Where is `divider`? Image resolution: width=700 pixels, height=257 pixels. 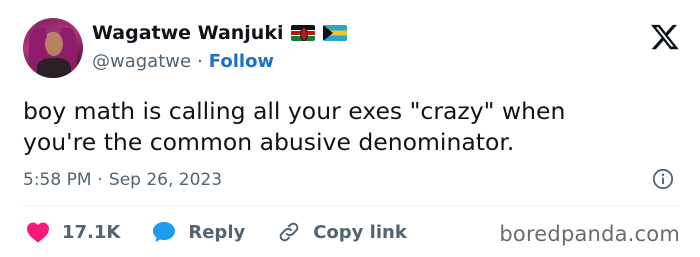
divider is located at coordinates (351, 205).